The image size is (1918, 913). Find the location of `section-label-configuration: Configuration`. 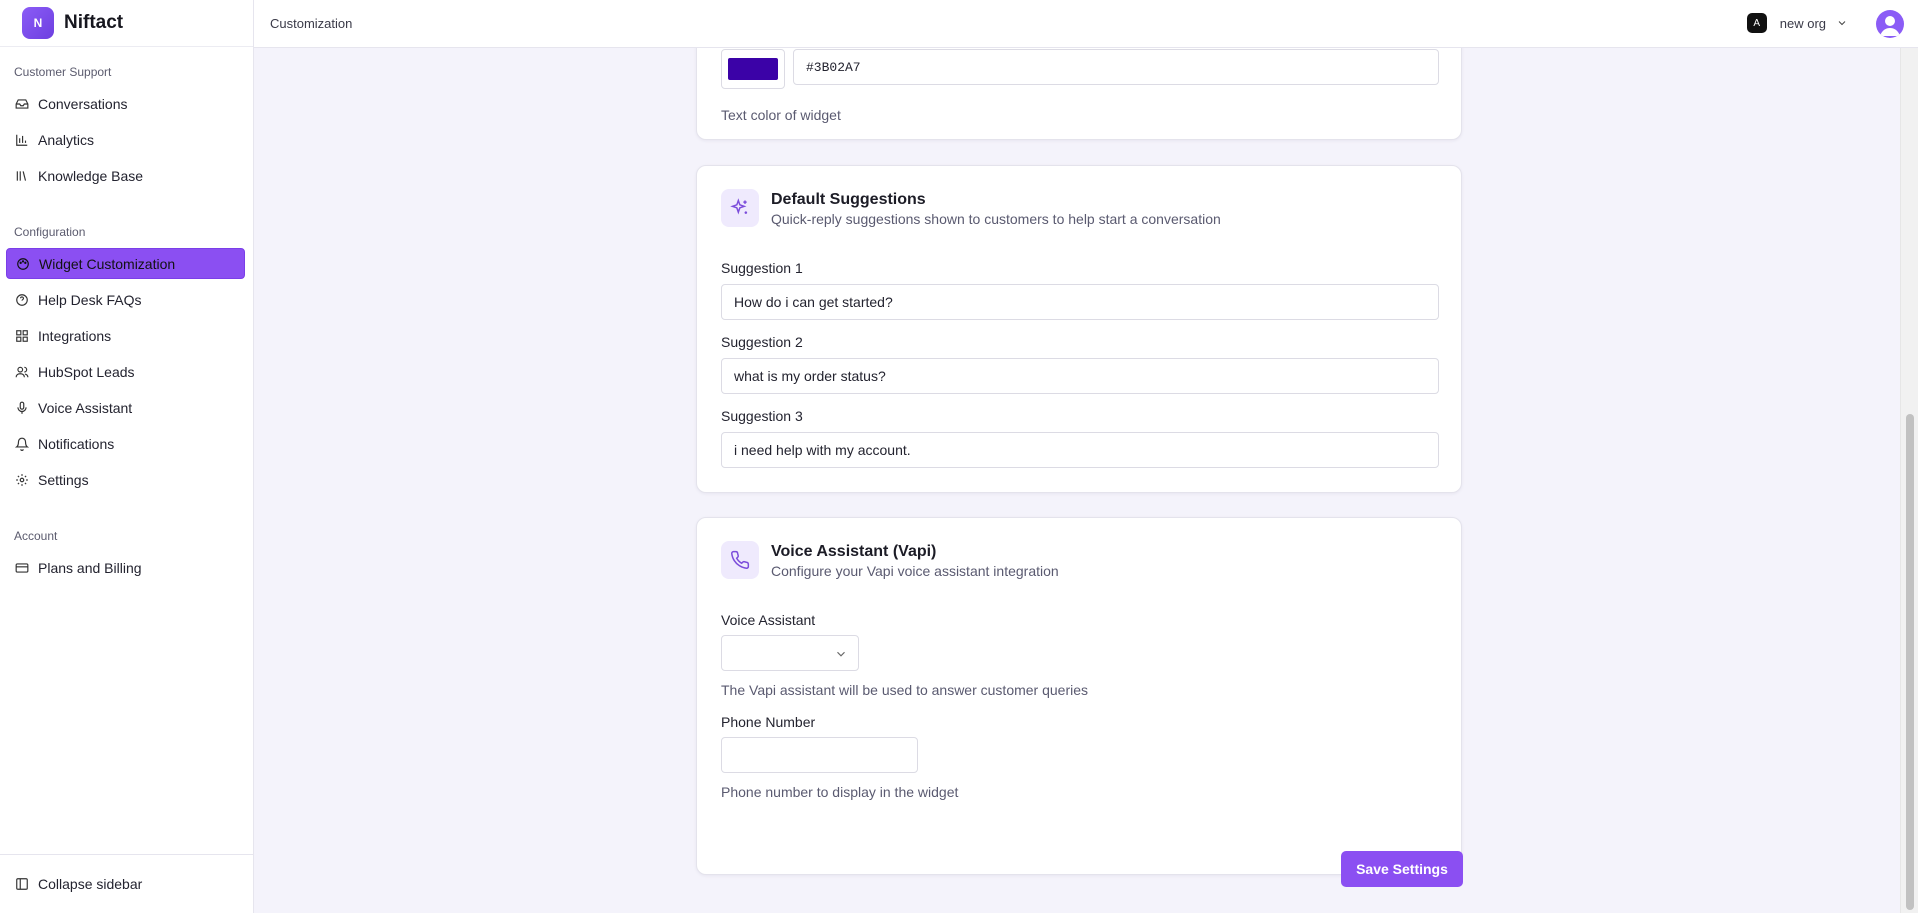

section-label-configuration: Configuration is located at coordinates (50, 232).